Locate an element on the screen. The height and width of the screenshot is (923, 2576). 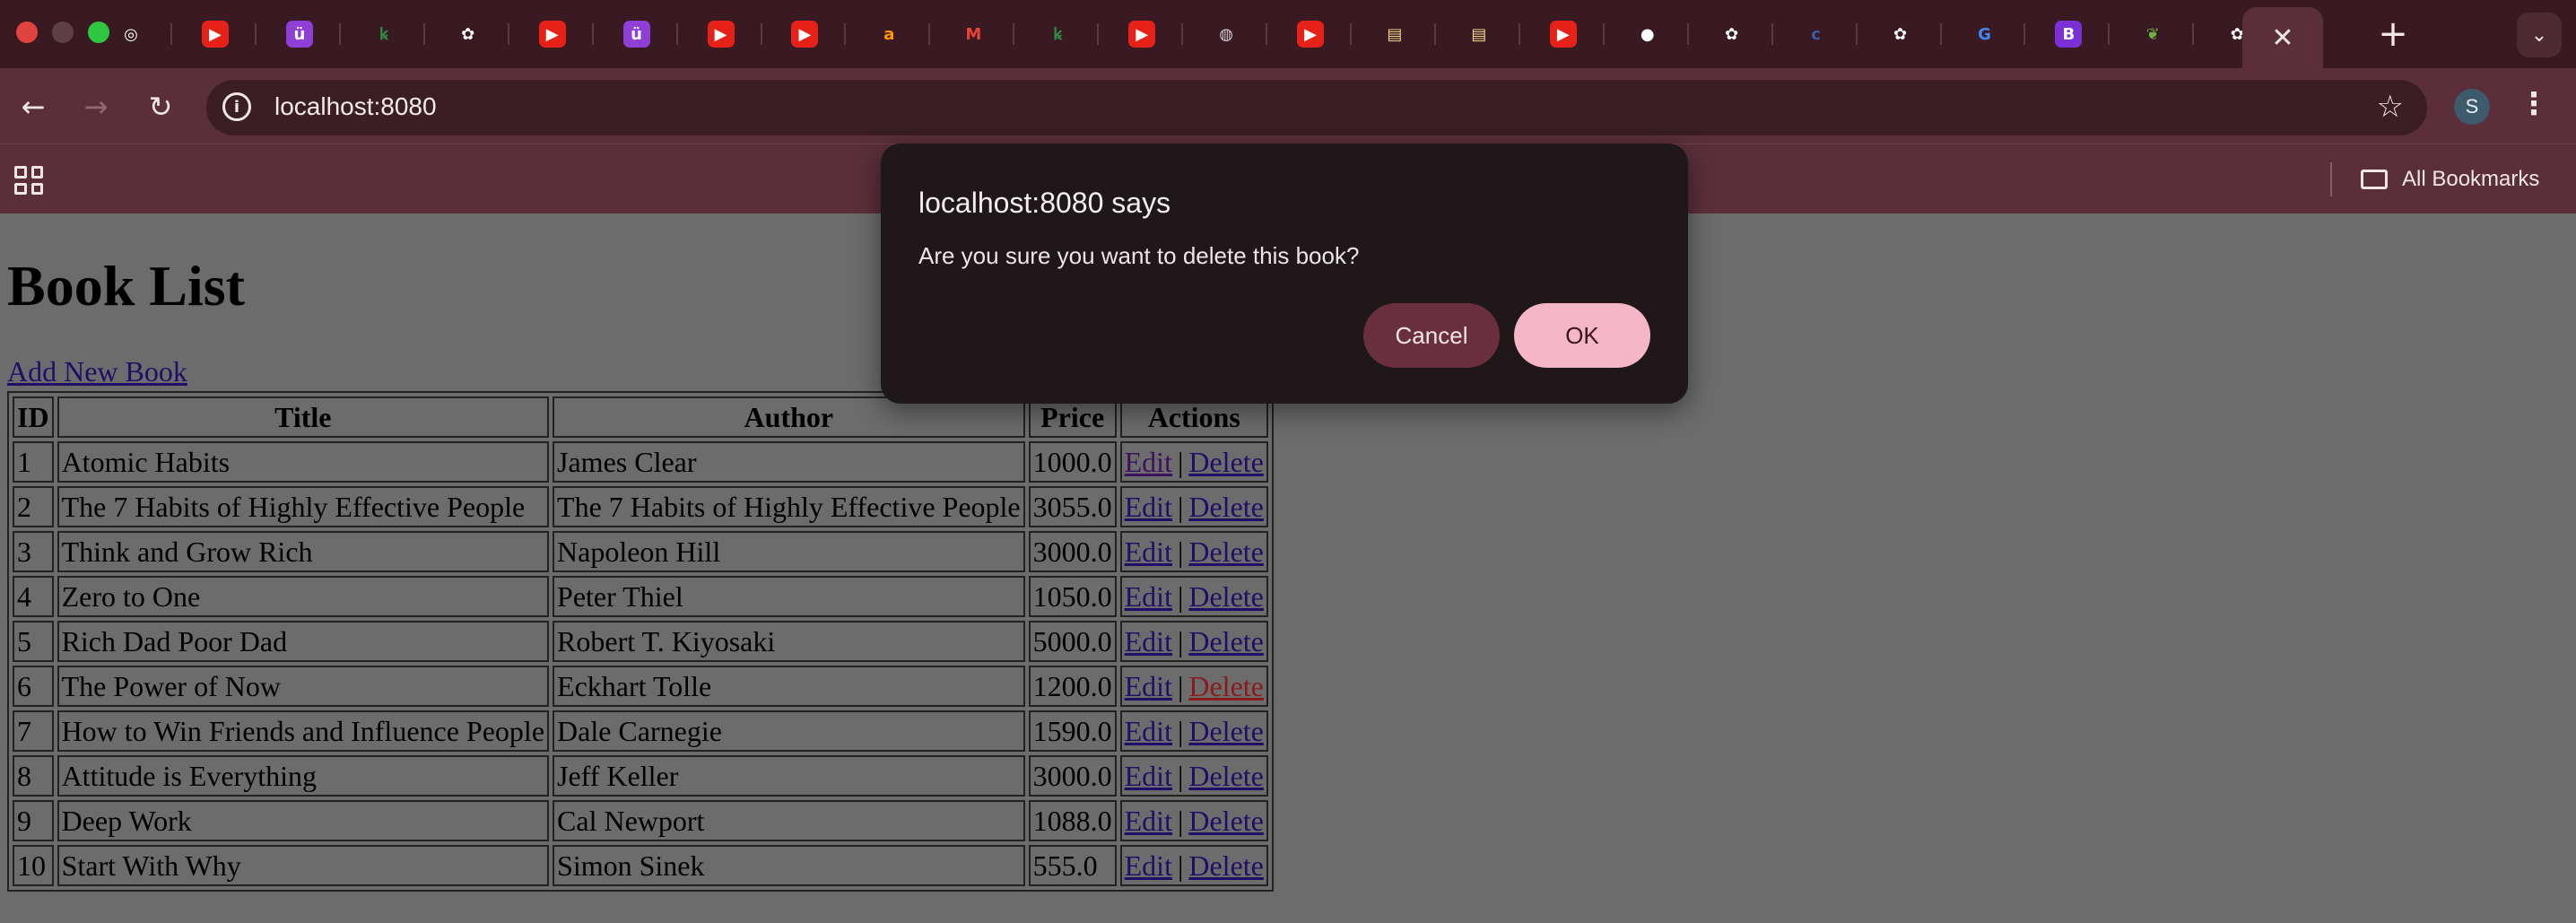
minimize-window-button is located at coordinates (63, 32).